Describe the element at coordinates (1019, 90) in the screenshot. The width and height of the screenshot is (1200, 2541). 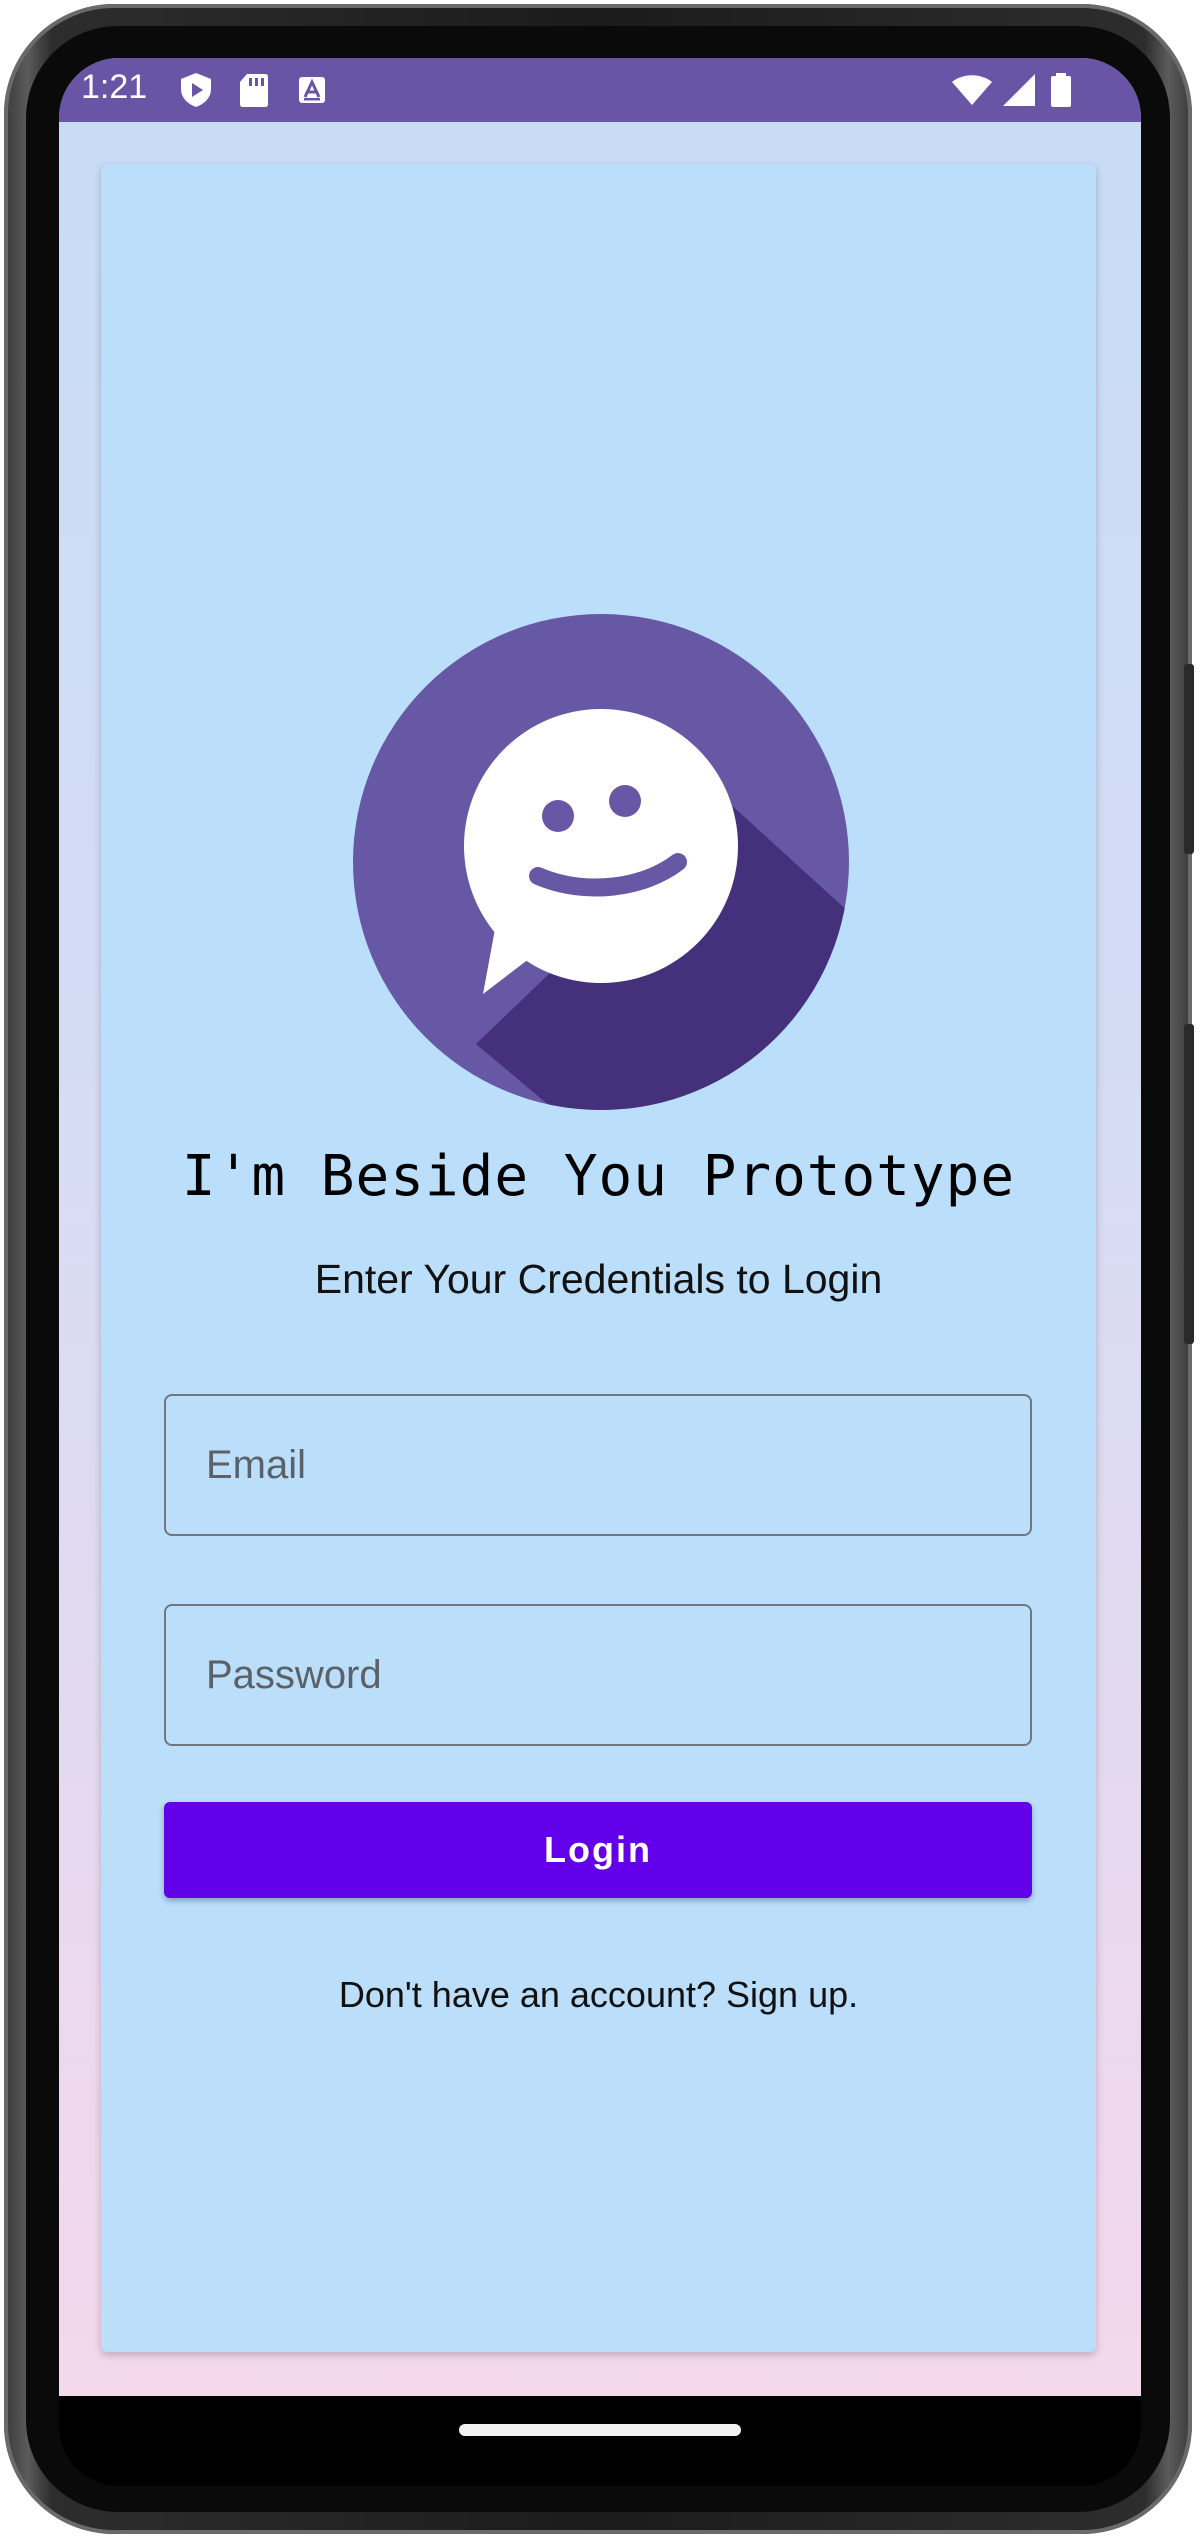
I see `cell-signal-icon` at that location.